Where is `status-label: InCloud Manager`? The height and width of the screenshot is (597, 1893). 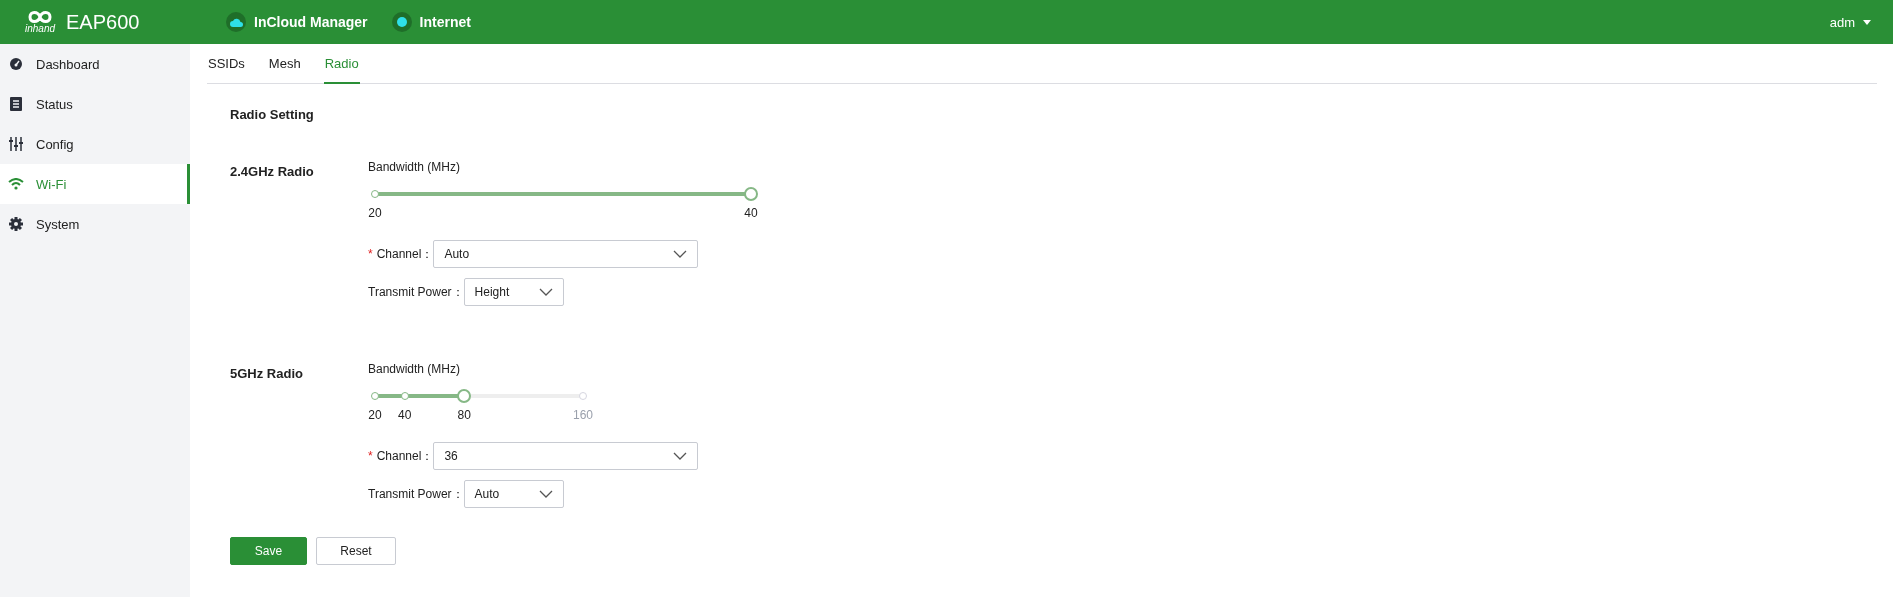
status-label: InCloud Manager is located at coordinates (311, 22).